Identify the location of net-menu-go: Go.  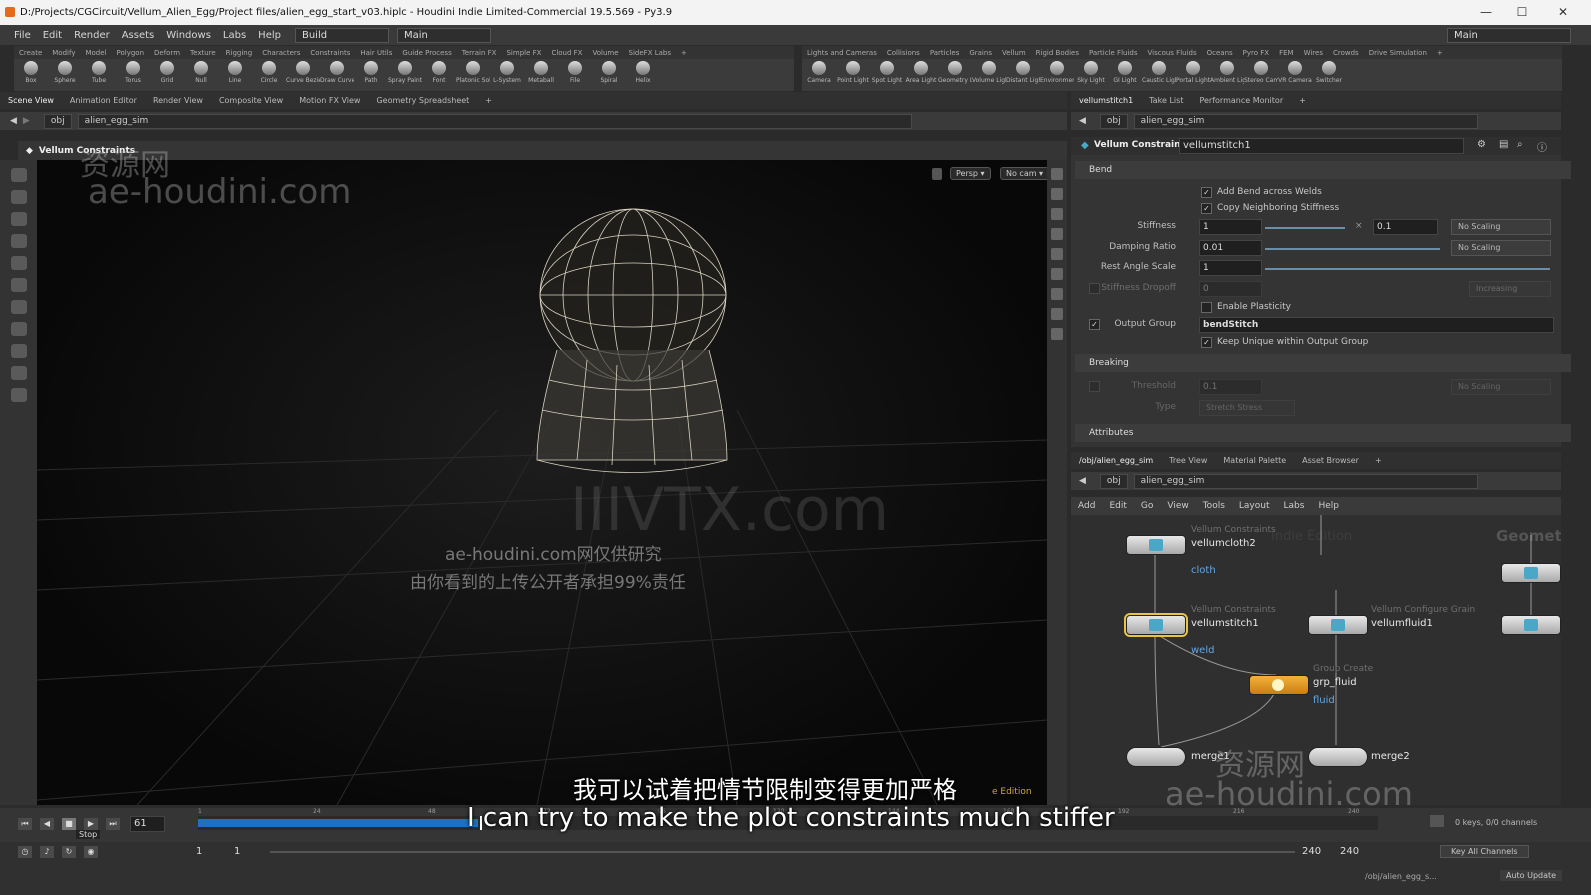
(1147, 506).